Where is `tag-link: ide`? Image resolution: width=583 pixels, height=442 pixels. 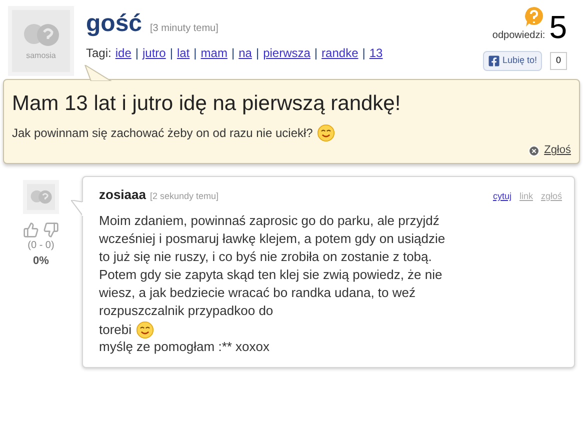
tag-link: ide is located at coordinates (123, 53).